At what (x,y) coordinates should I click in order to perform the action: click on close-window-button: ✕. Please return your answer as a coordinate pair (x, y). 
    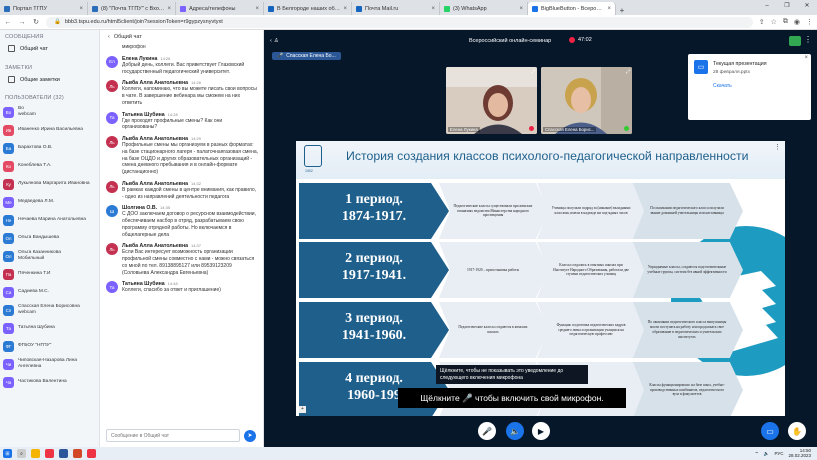
    Looking at the image, I should click on (807, 6).